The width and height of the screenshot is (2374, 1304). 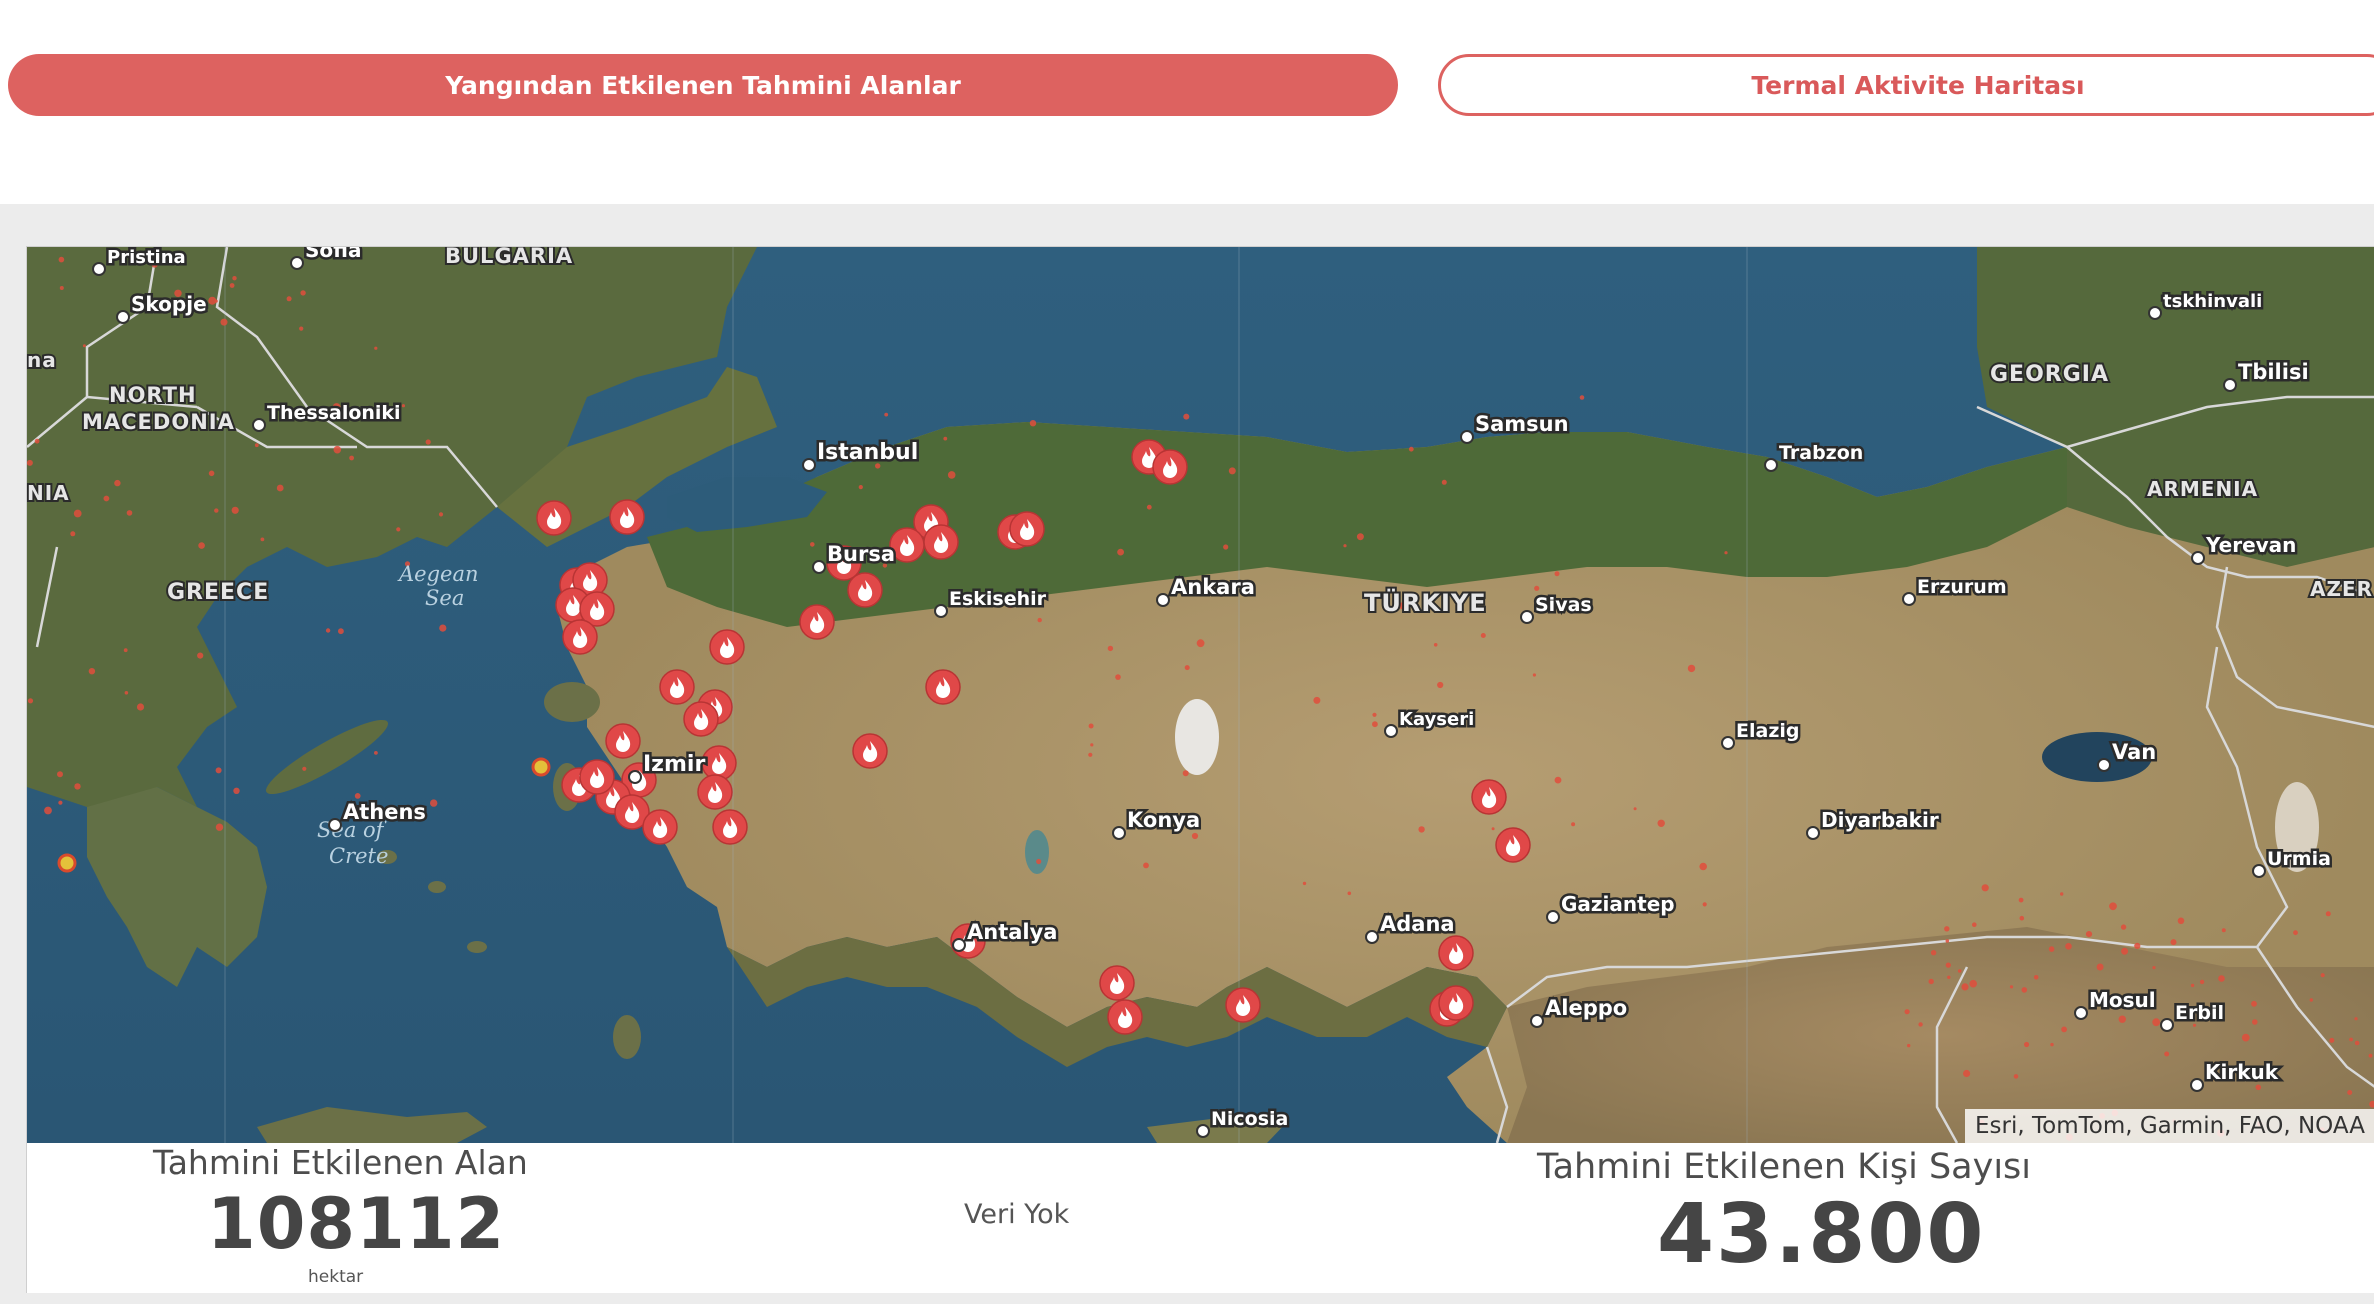 What do you see at coordinates (1417, 924) in the screenshot?
I see `city-label: Adana` at bounding box center [1417, 924].